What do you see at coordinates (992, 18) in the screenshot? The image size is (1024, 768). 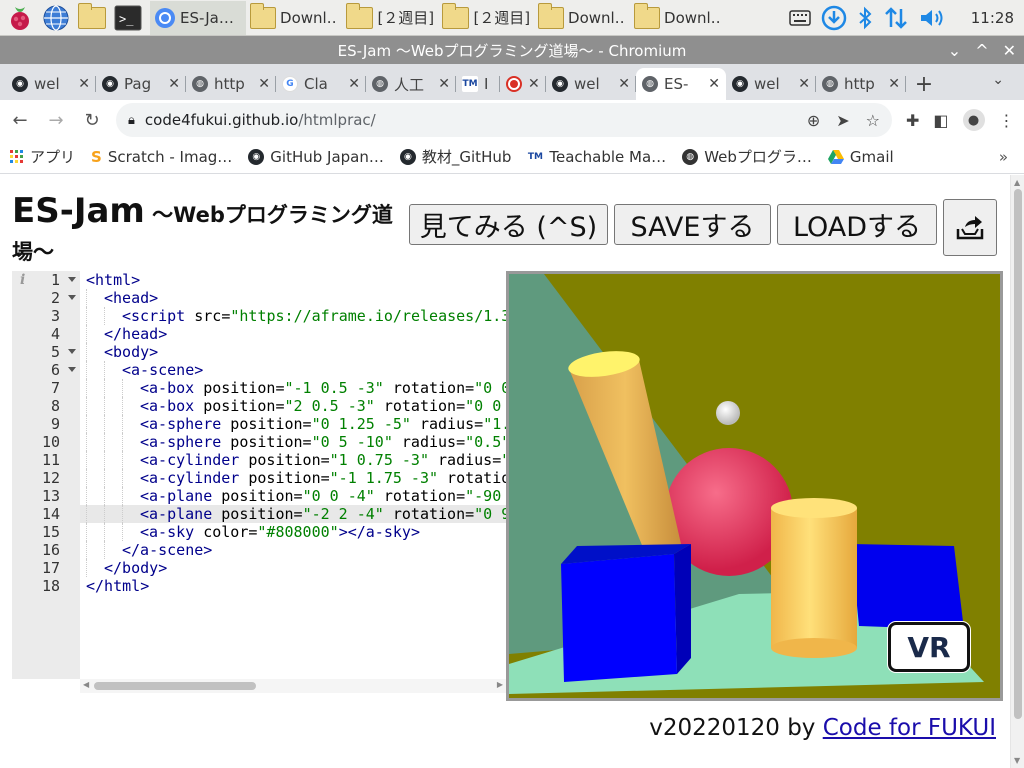 I see `clock: 11:28` at bounding box center [992, 18].